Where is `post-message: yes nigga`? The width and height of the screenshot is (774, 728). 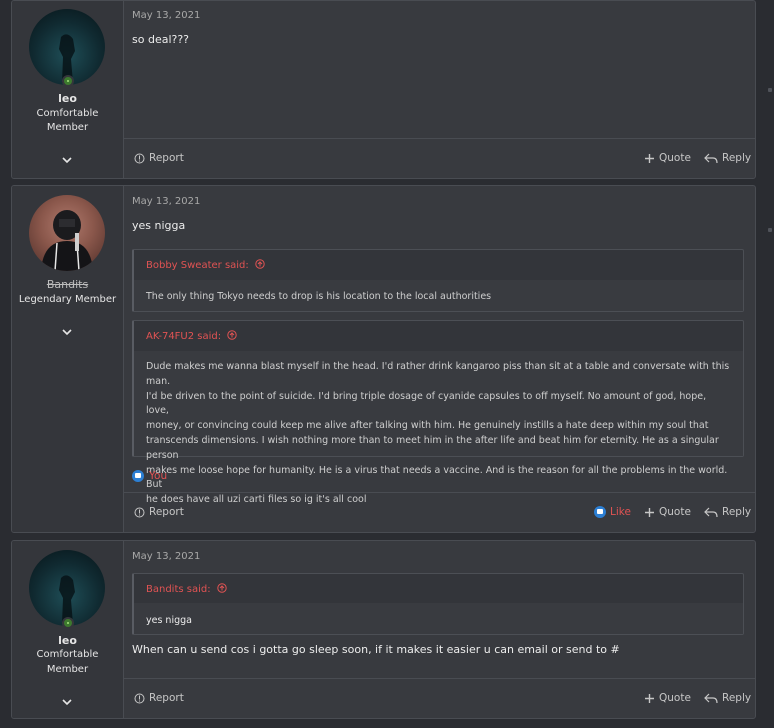
post-message: yes nigga is located at coordinates (159, 225).